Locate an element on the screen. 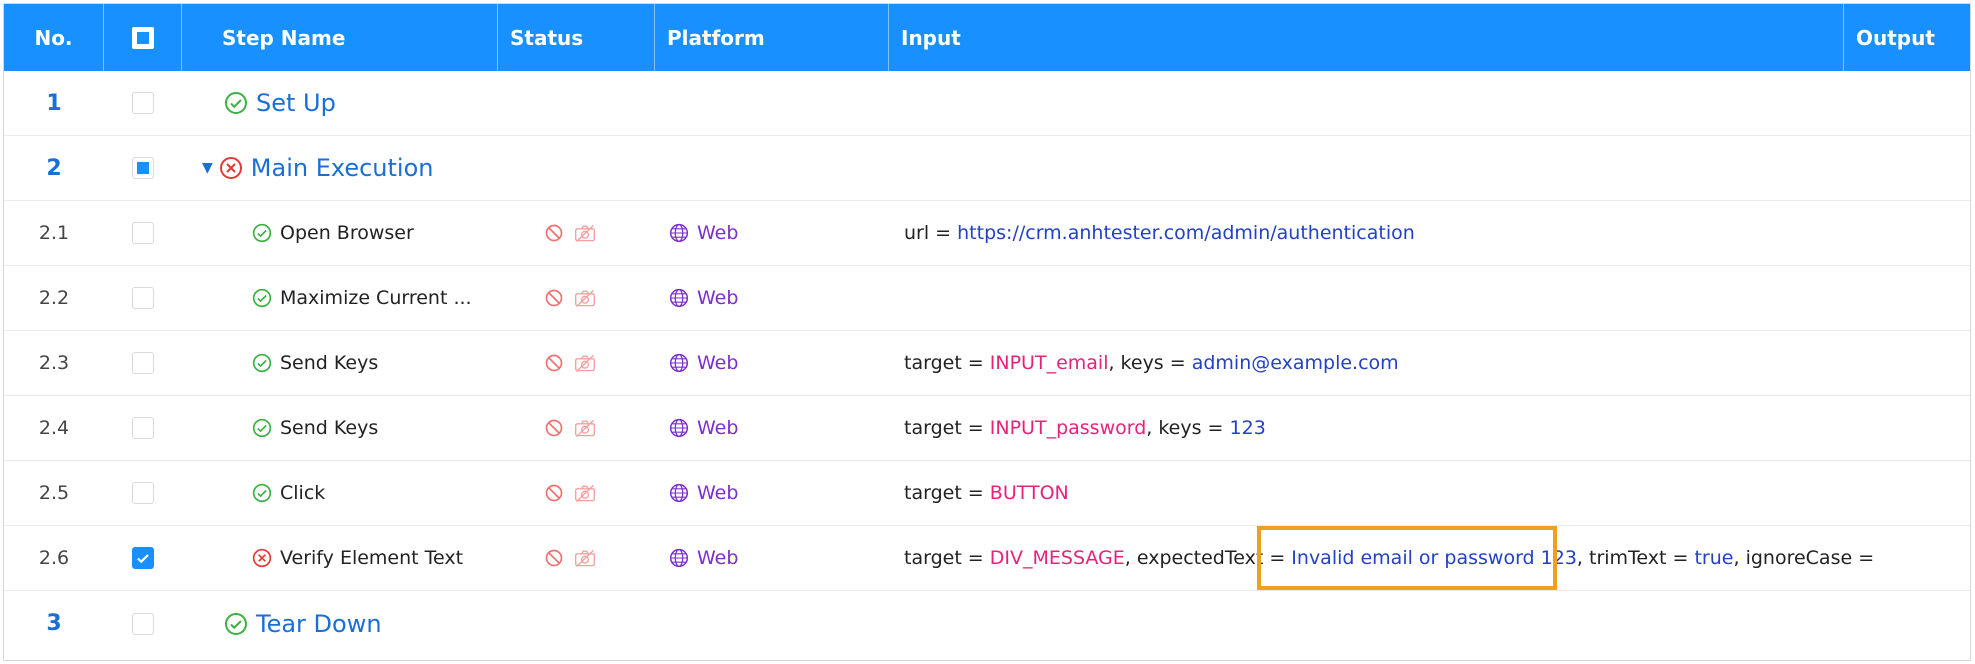 This screenshot has height=664, width=1975. row-number: 2.1 is located at coordinates (54, 233).